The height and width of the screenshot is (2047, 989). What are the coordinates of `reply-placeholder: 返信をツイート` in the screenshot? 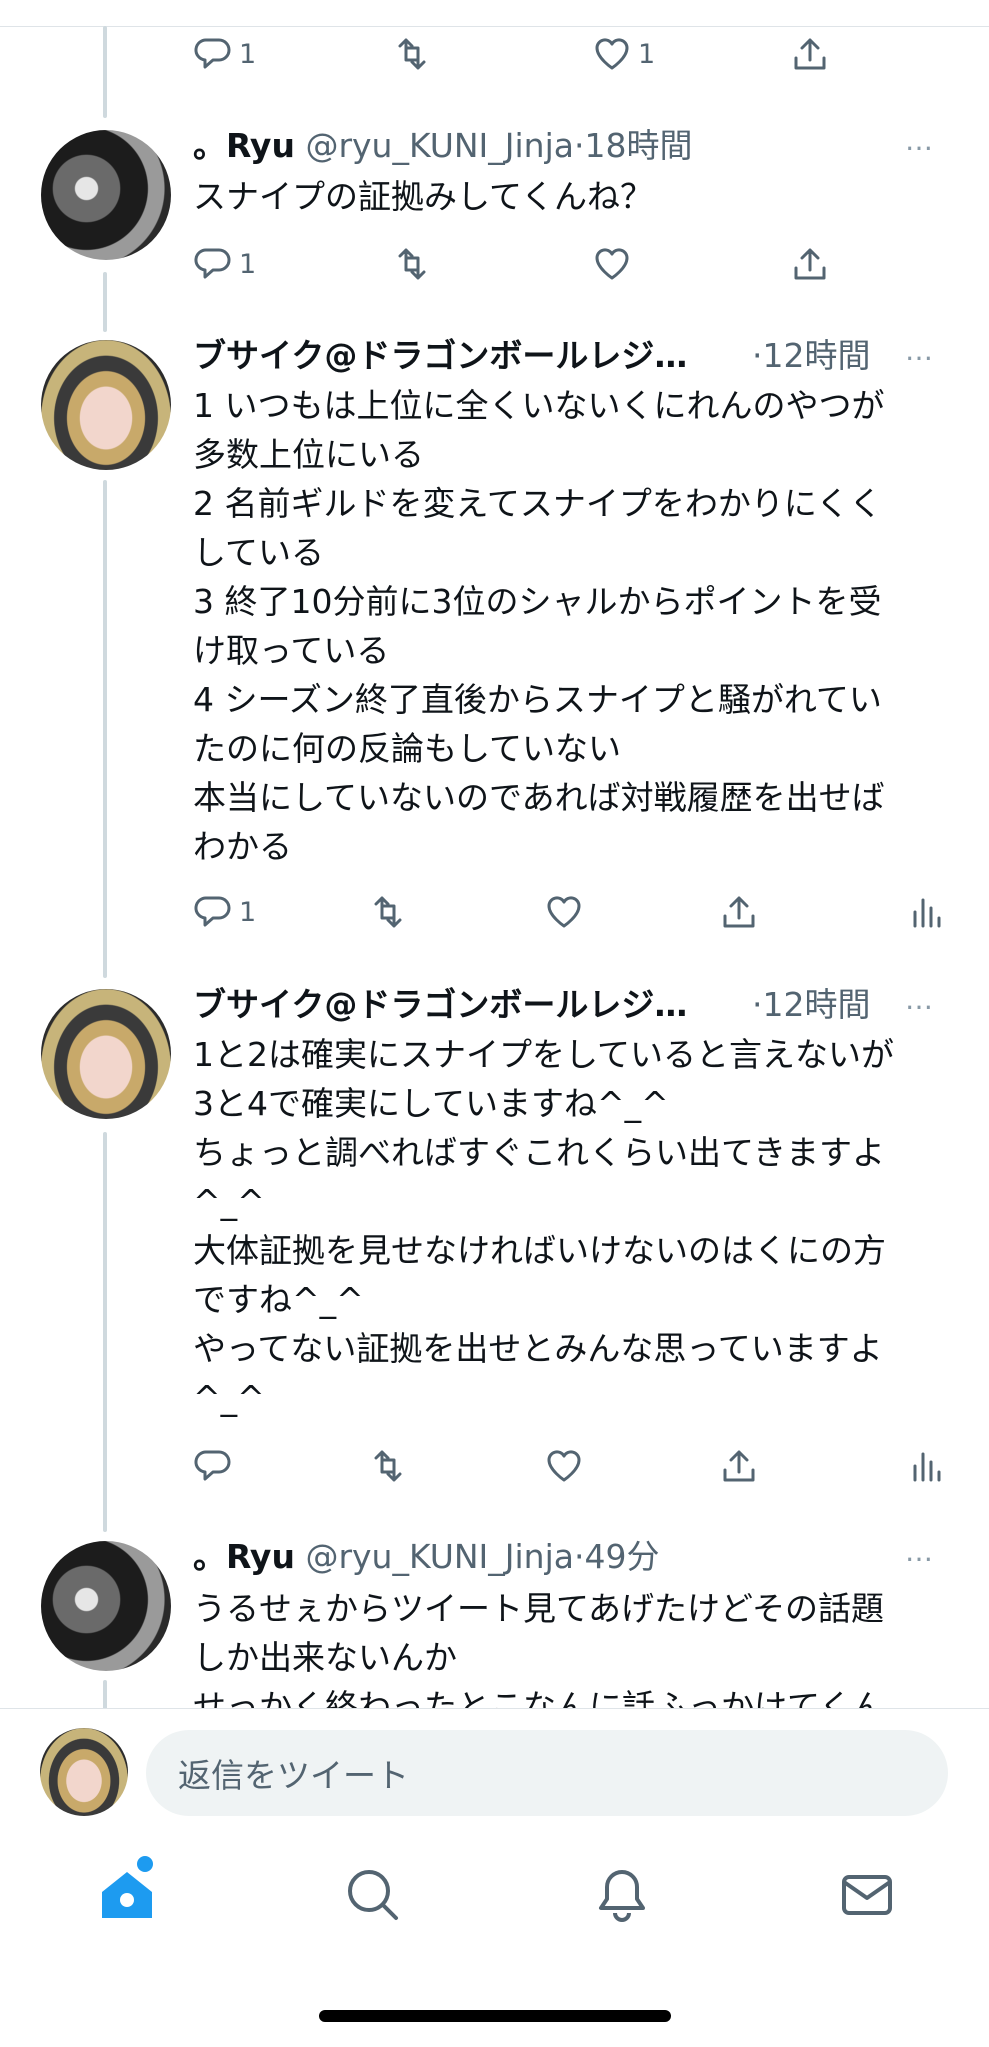 It's located at (293, 1775).